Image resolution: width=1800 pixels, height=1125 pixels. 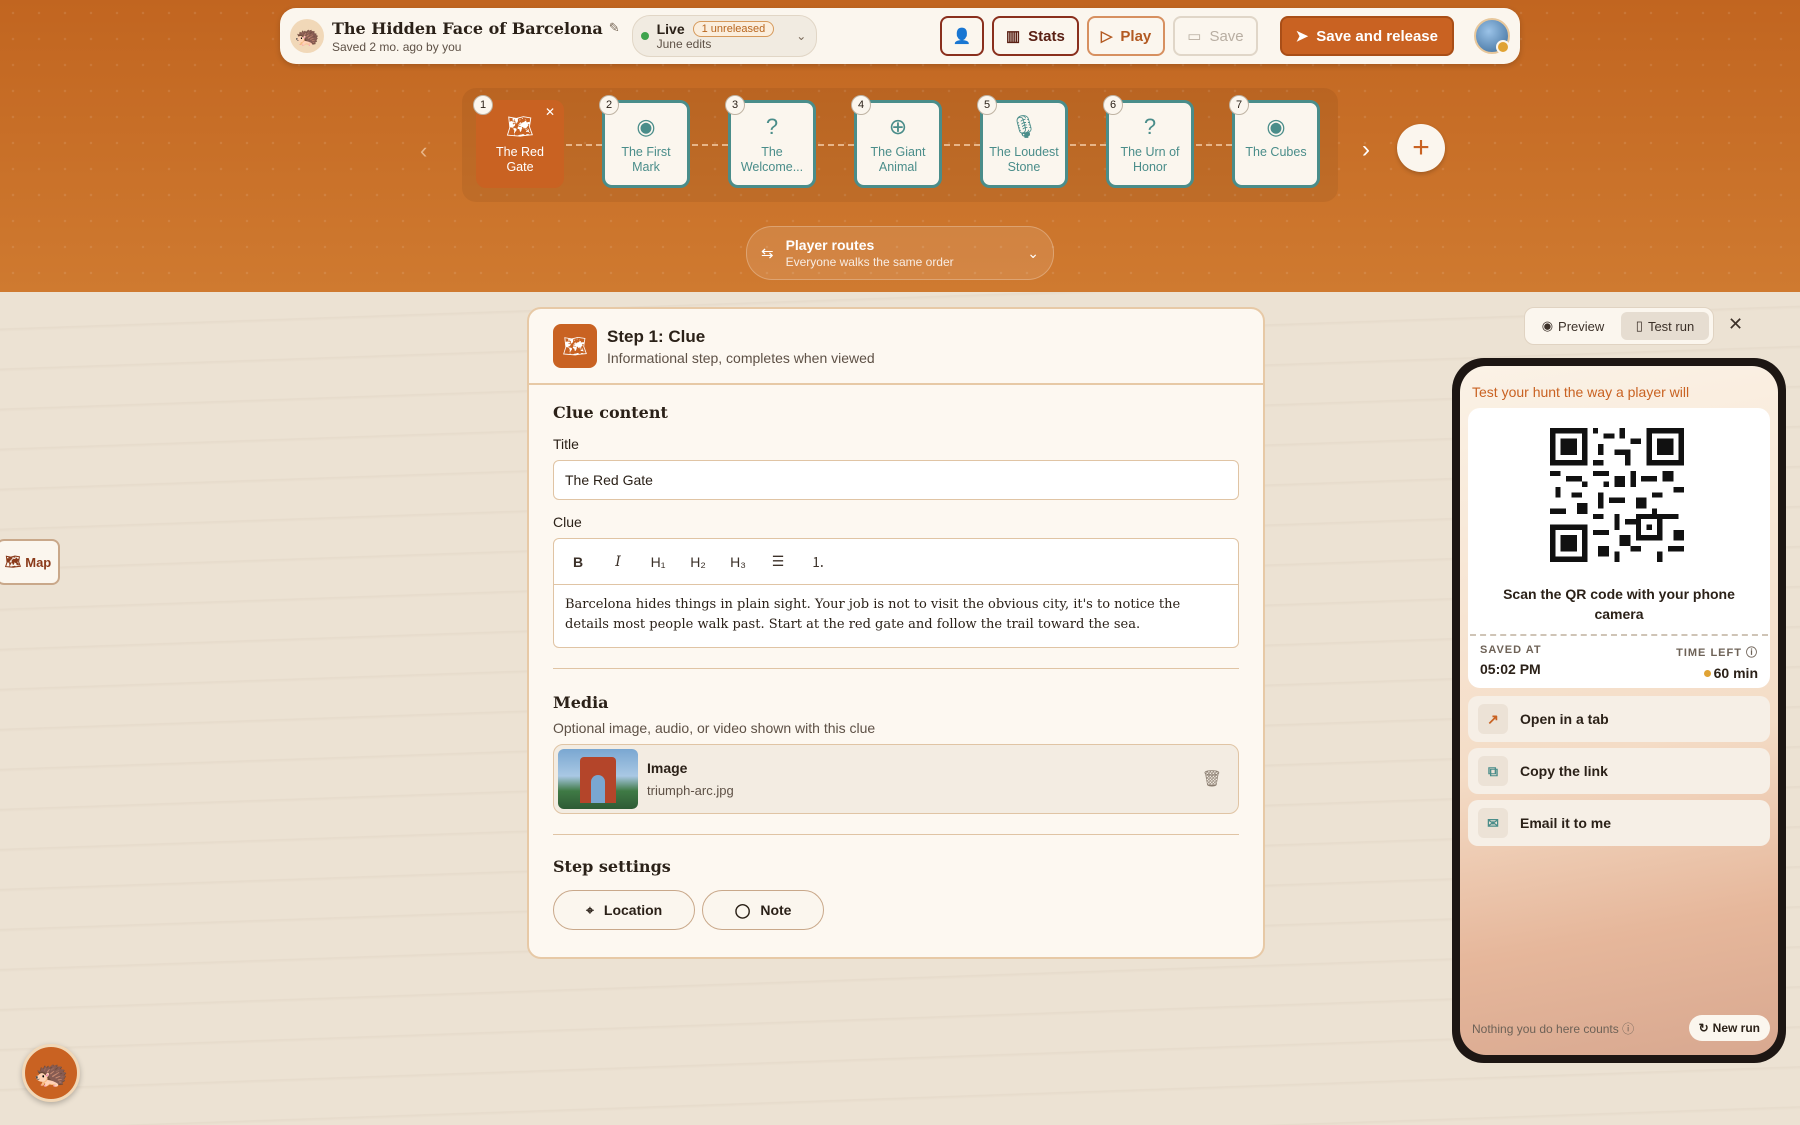 I want to click on map-toggle-button: 🗺 Map, so click(x=30, y=562).